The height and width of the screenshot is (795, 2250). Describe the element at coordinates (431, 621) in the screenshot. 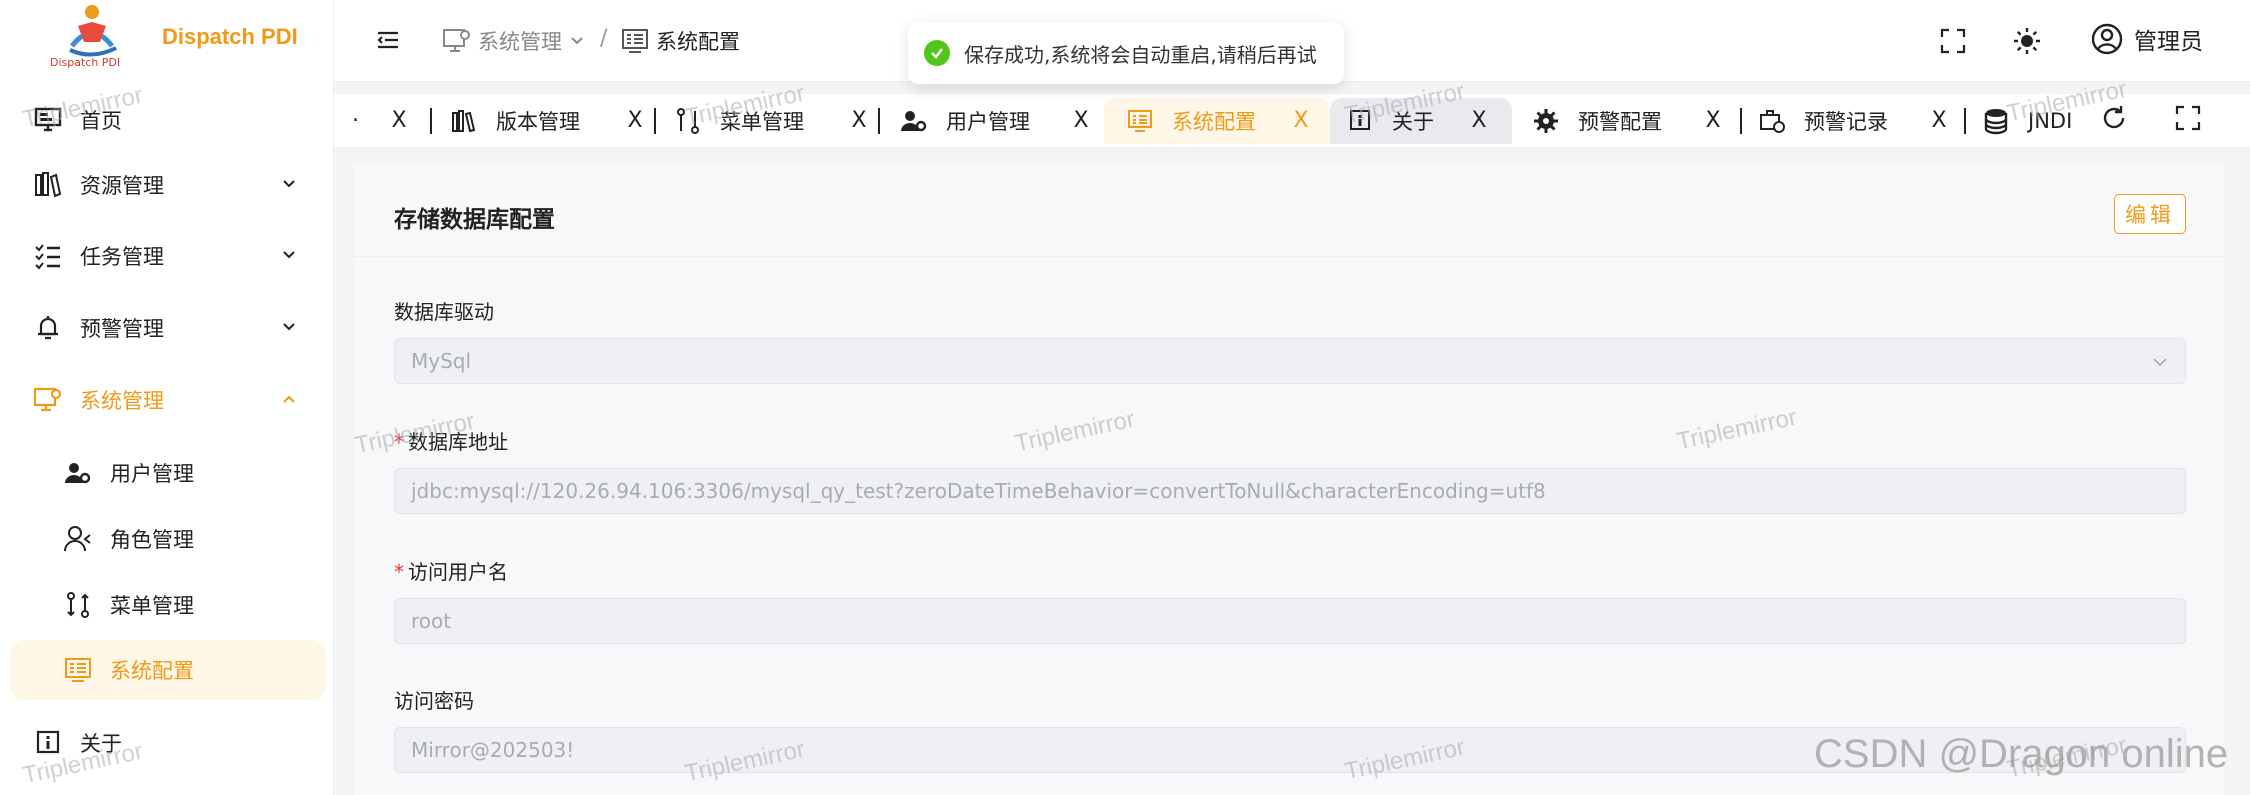

I see `username-value: root` at that location.